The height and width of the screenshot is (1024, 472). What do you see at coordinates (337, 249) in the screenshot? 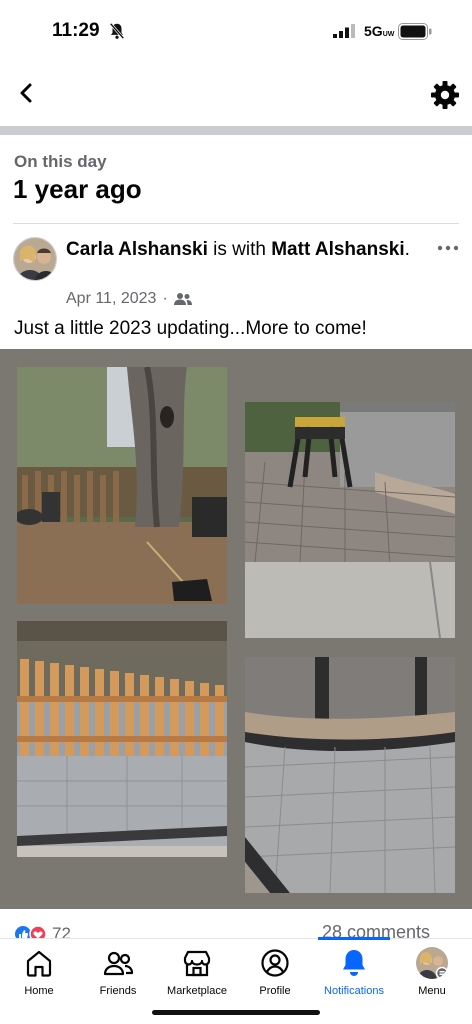
I see `tagged-name: Matt Alshanski` at bounding box center [337, 249].